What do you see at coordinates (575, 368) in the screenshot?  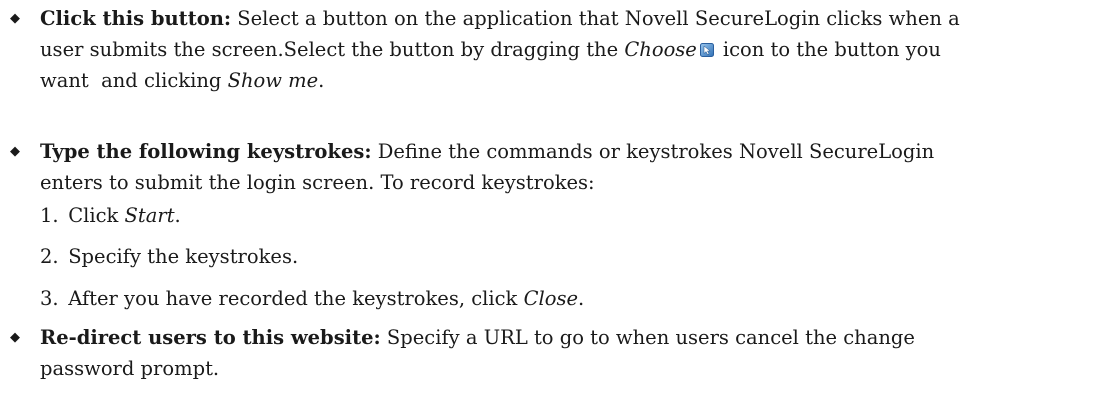 I see `bullet-line: password prompt.` at bounding box center [575, 368].